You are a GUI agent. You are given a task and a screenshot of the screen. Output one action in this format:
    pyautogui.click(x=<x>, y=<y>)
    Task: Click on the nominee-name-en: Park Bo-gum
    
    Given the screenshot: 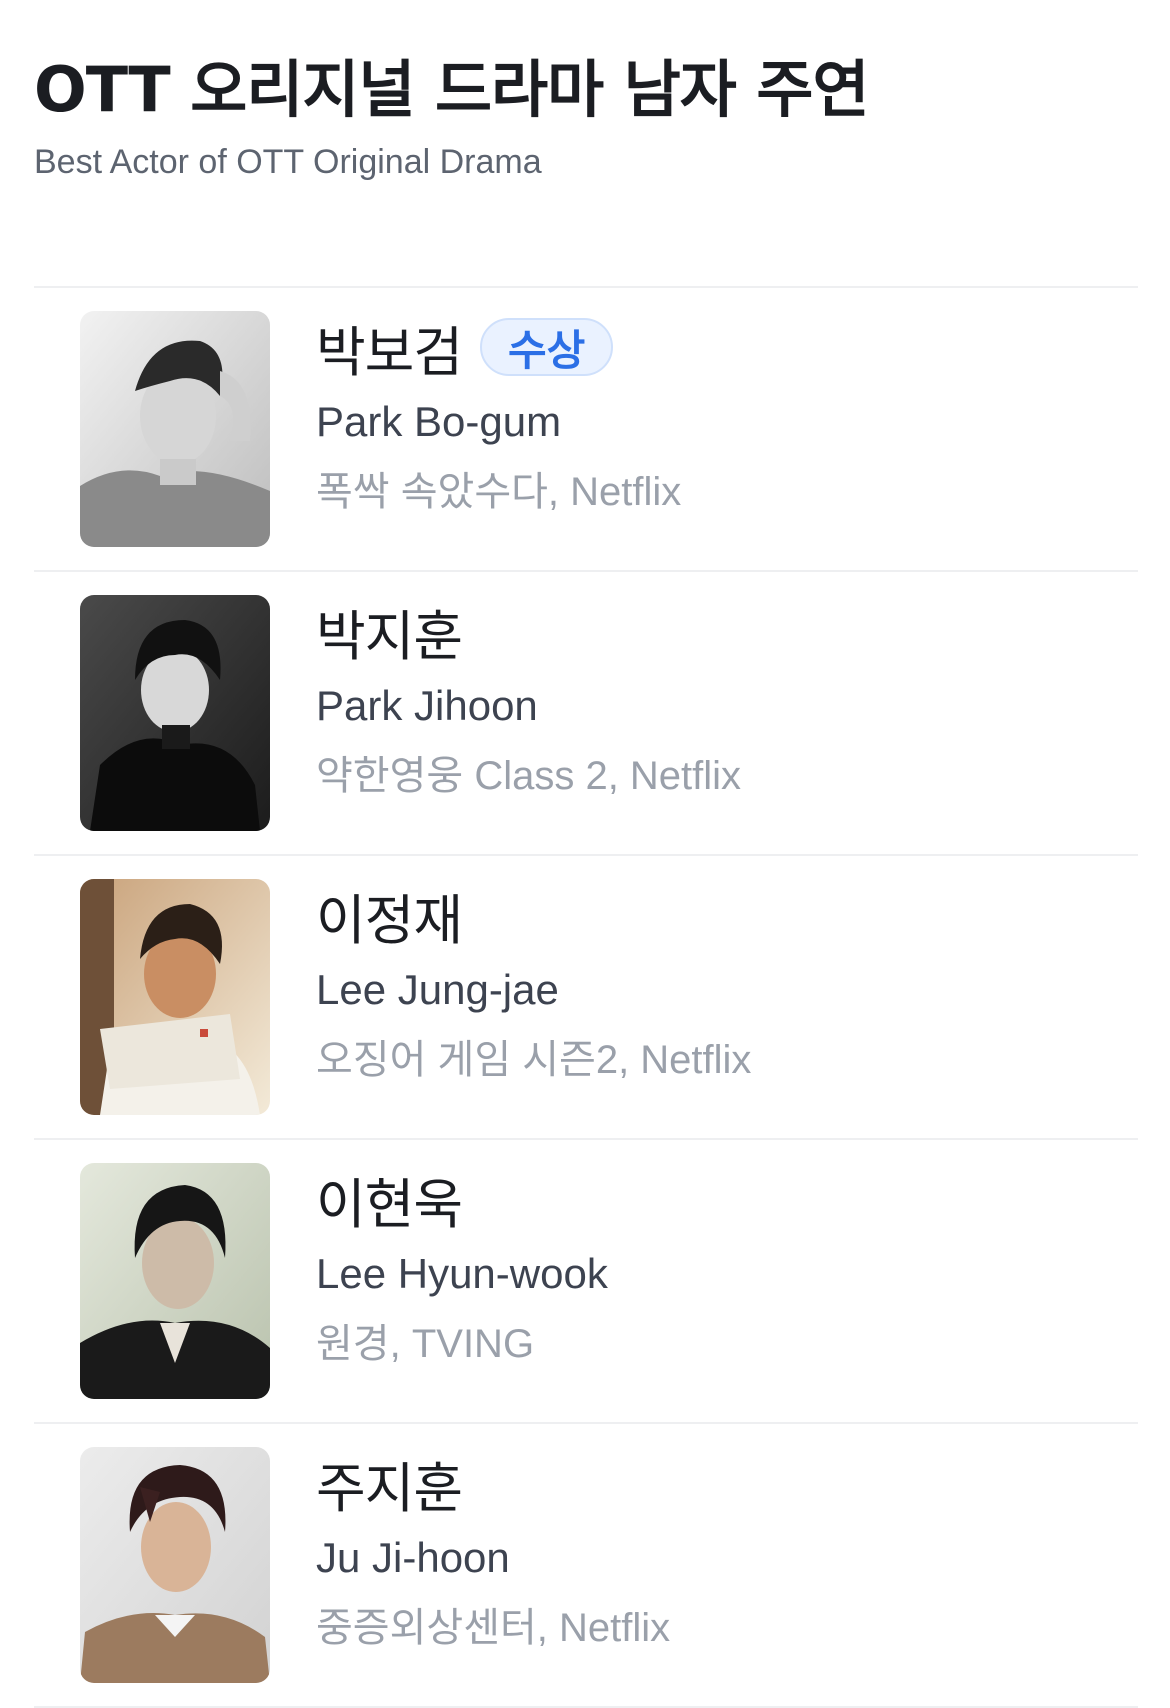 What is the action you would take?
    pyautogui.click(x=439, y=421)
    